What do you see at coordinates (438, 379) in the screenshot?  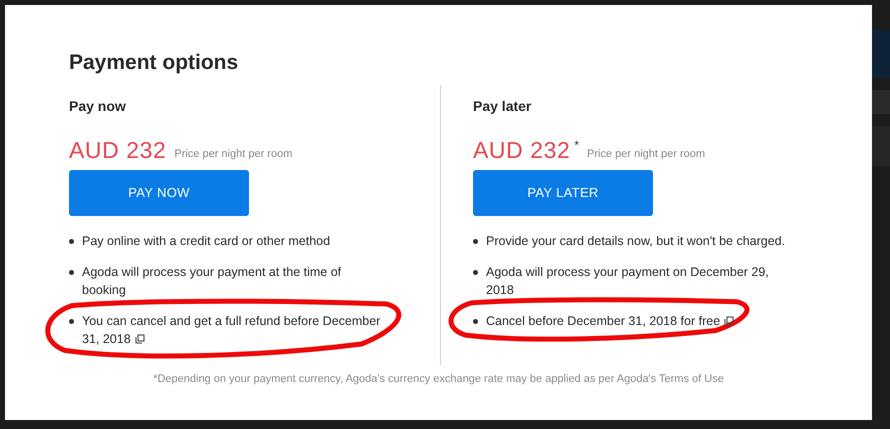 I see `footnote: *Depending on your payment currency, Agoda's currency exchange rate may be applied as per Agoda's Terms of Use` at bounding box center [438, 379].